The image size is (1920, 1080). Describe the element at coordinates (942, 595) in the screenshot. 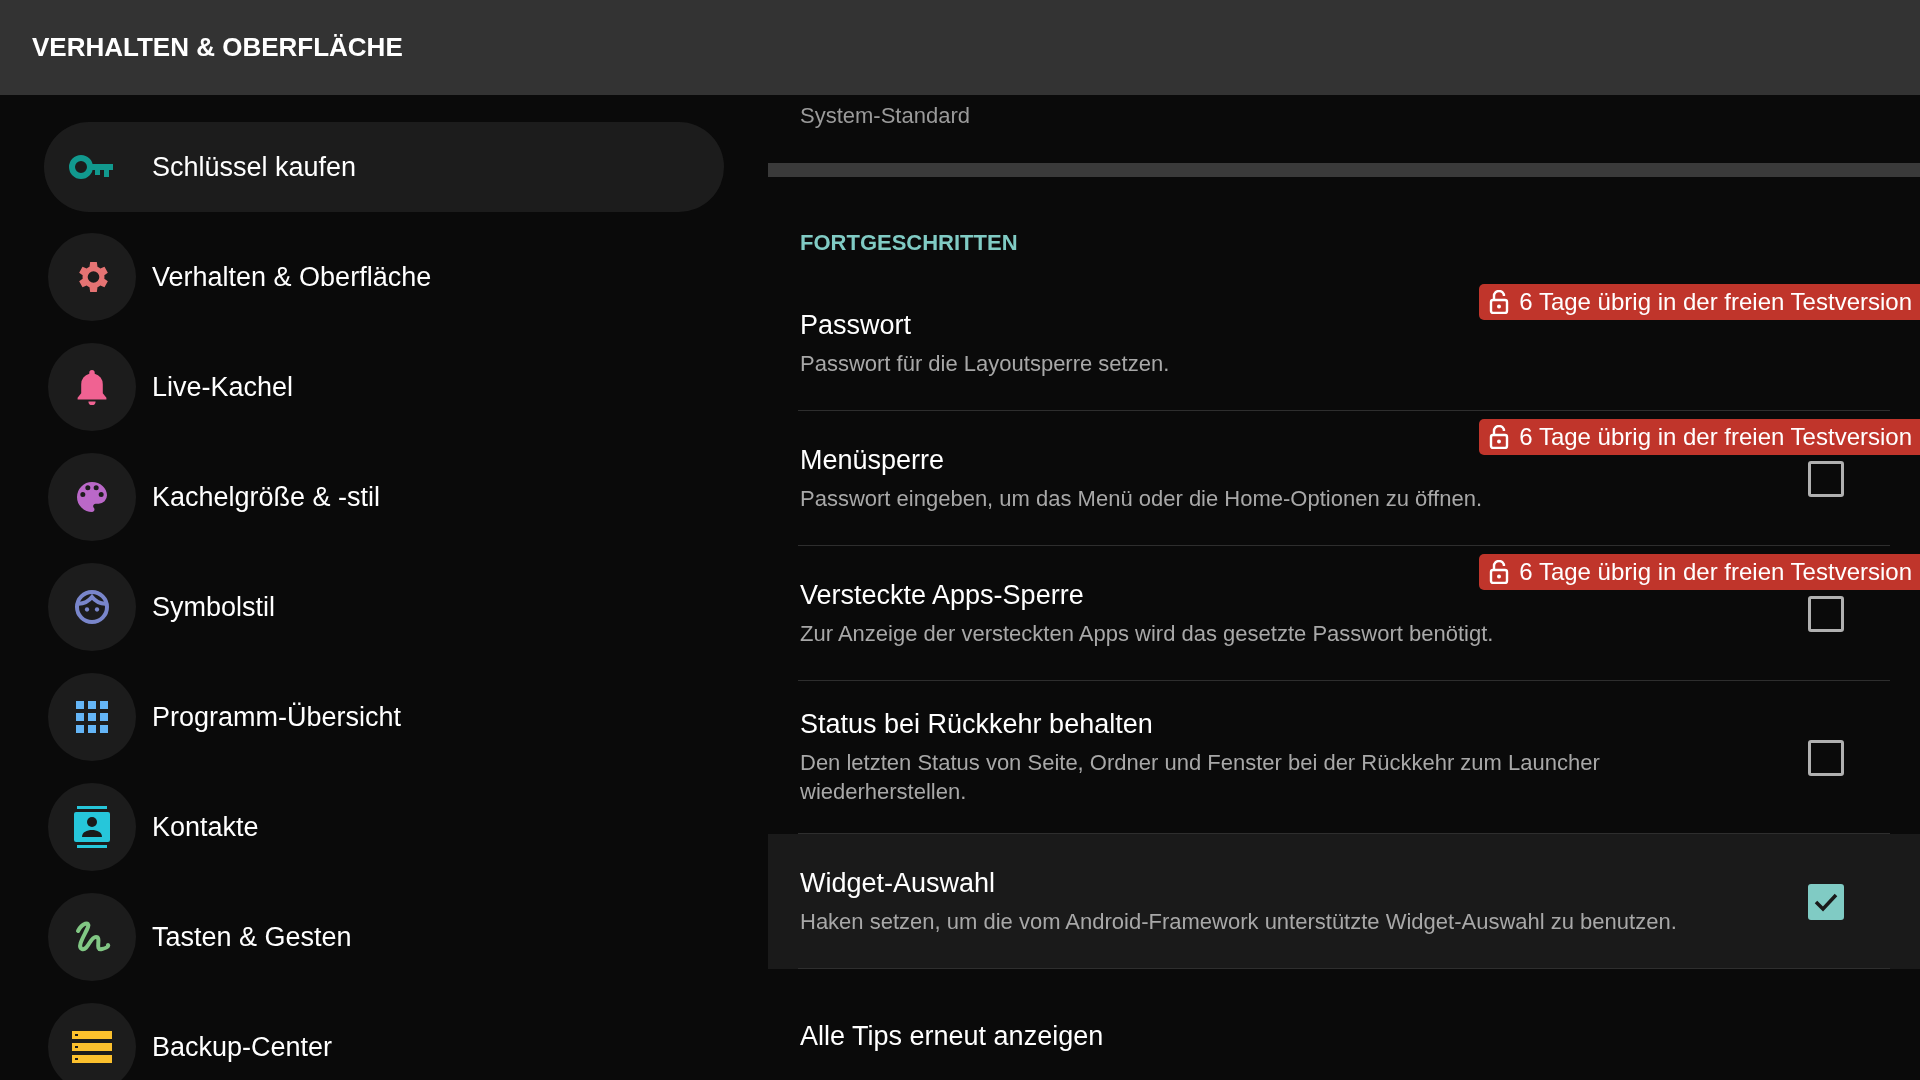

I see `setting-title: Versteckte Apps-Sperre` at that location.